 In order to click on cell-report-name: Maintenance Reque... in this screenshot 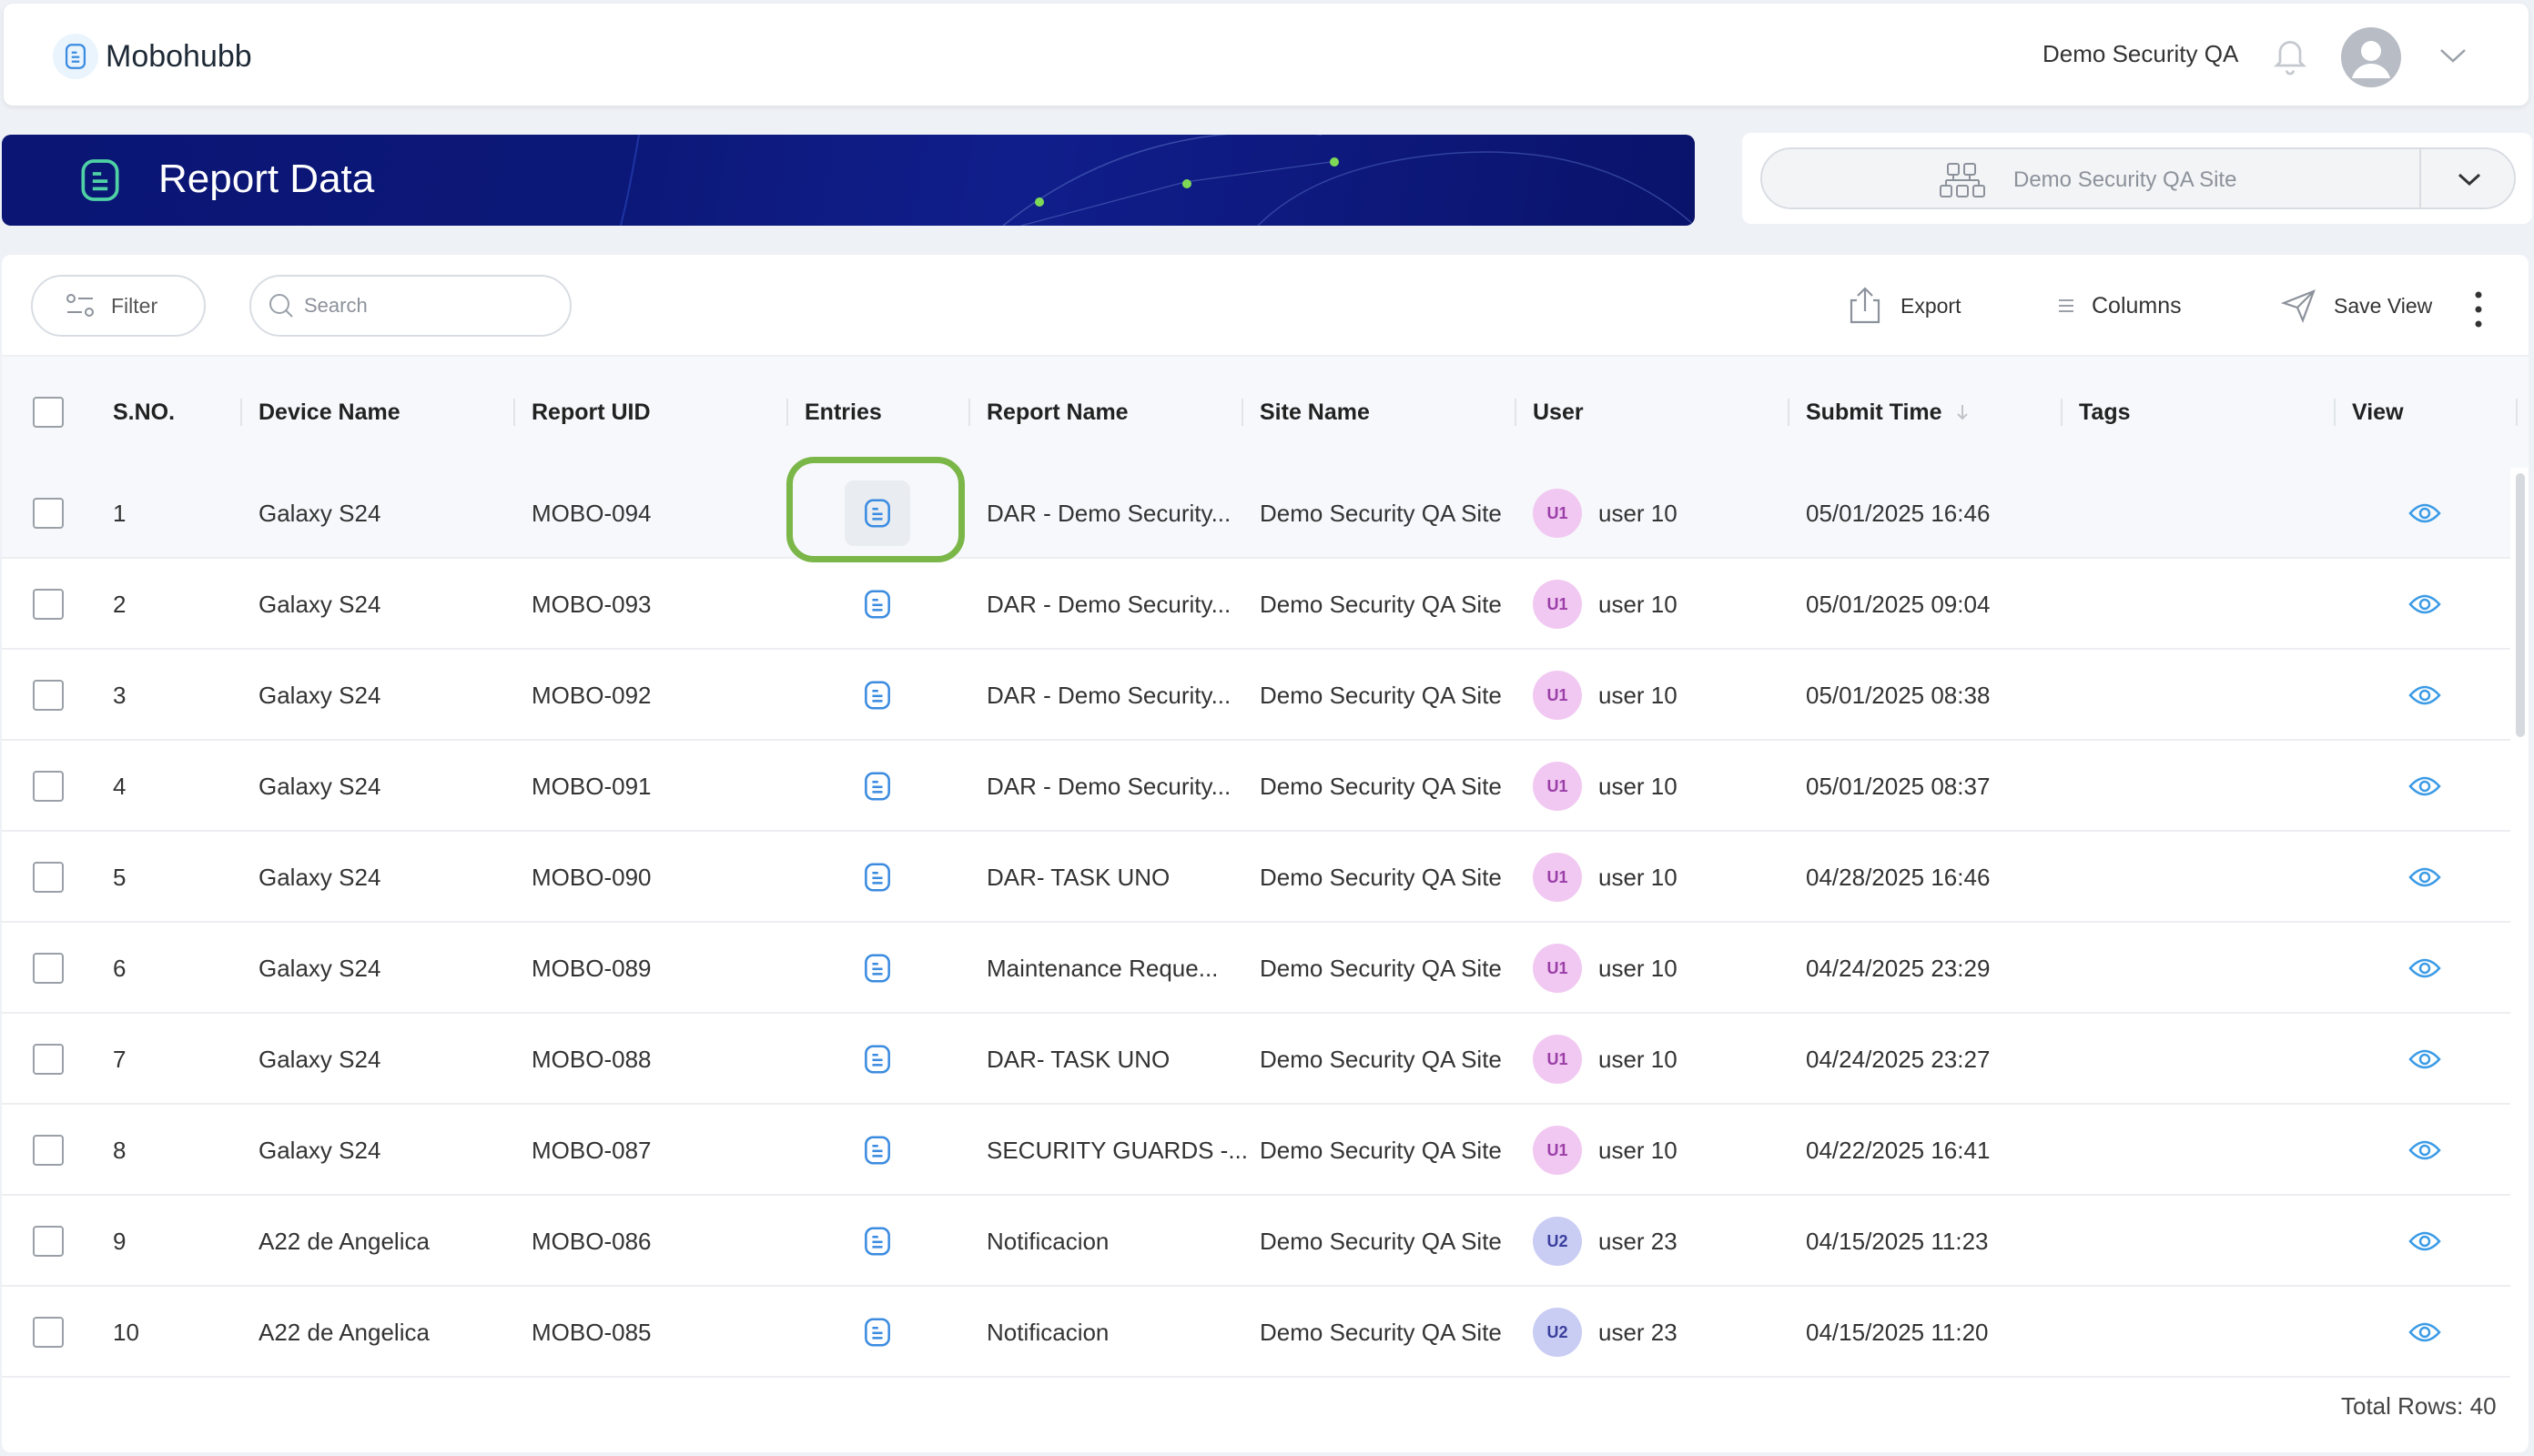, I will do `click(1103, 968)`.